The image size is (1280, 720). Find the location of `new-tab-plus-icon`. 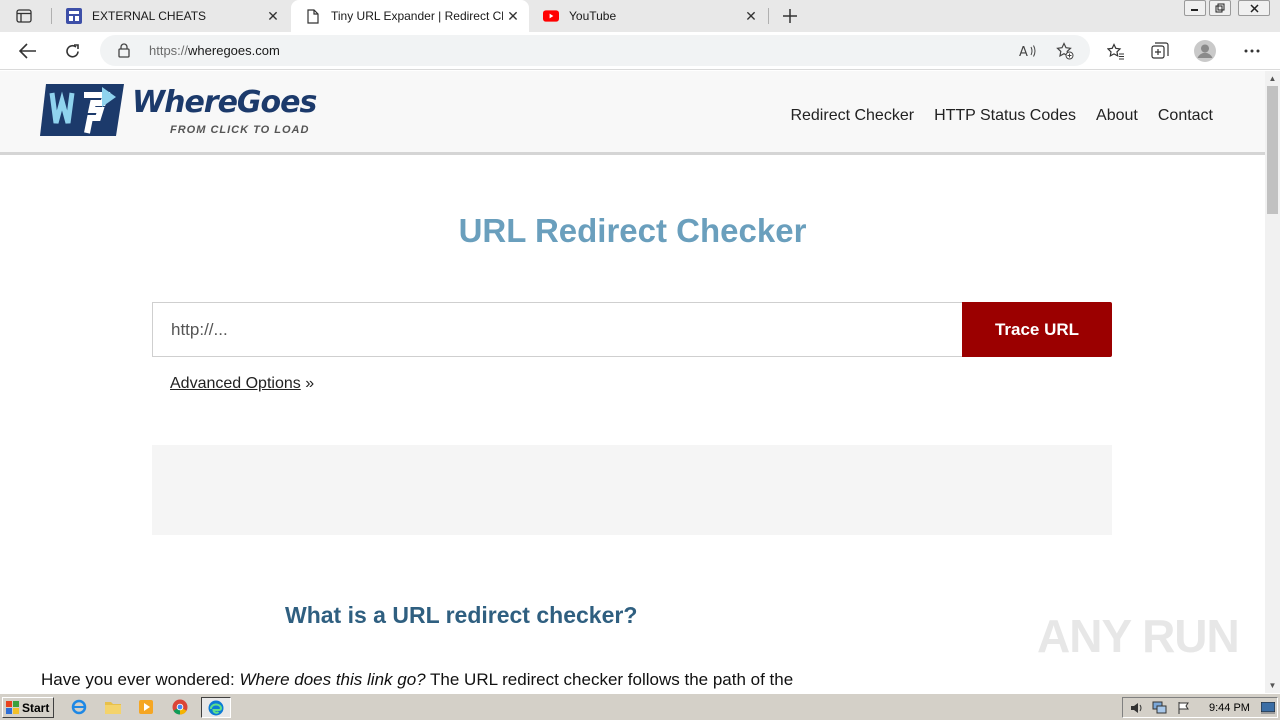

new-tab-plus-icon is located at coordinates (790, 16).